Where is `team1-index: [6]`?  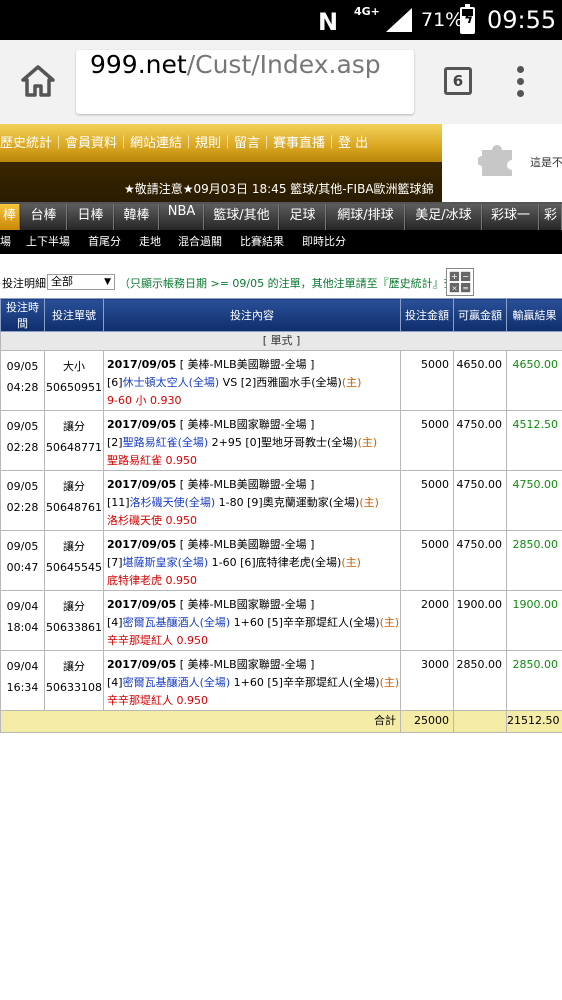 team1-index: [6] is located at coordinates (115, 382).